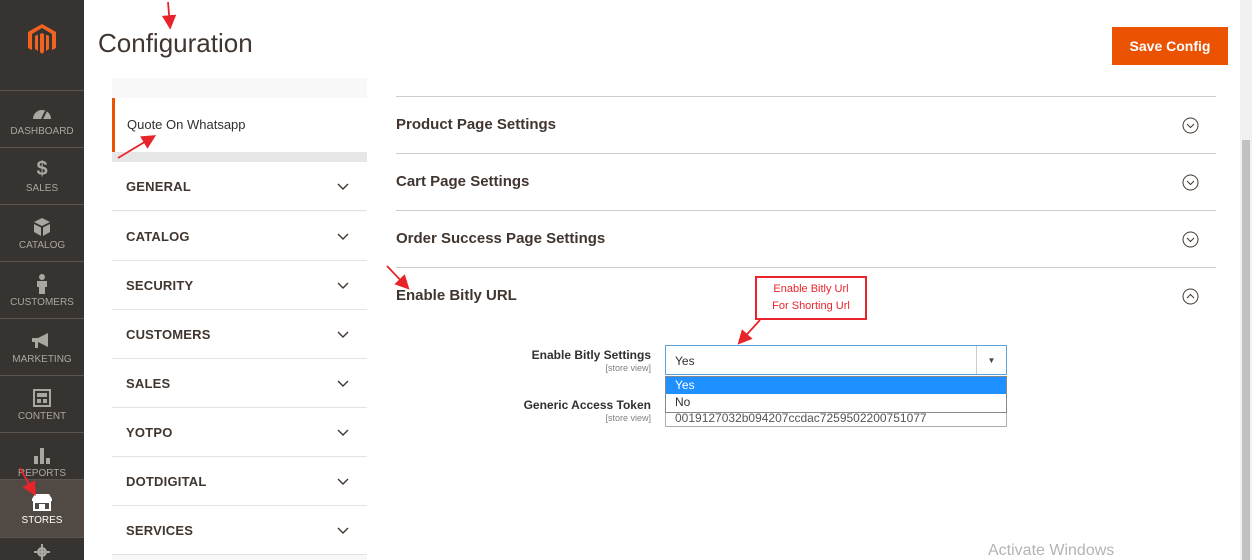 Image resolution: width=1252 pixels, height=560 pixels. I want to click on tab-section-label: SECURITY, so click(160, 285).